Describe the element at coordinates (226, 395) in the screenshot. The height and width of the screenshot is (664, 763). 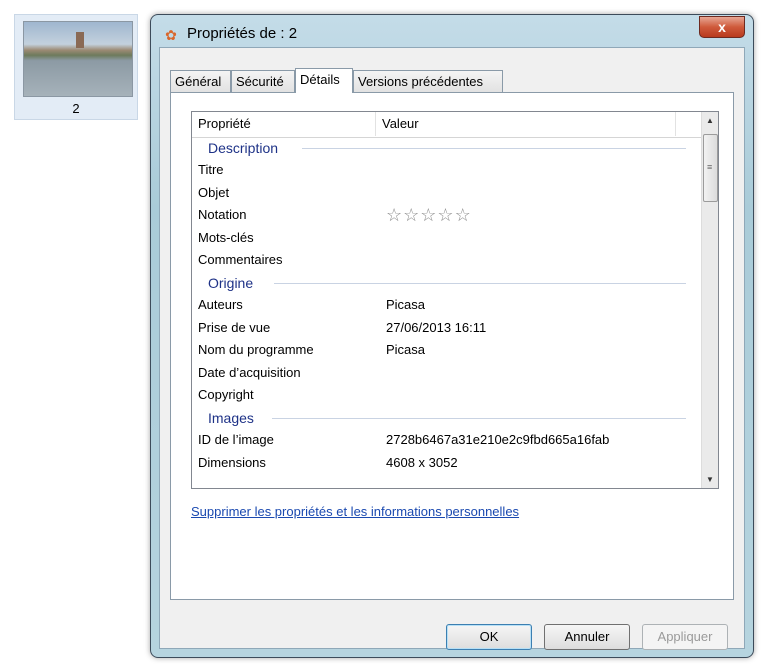
I see `property-name: Copyright` at that location.